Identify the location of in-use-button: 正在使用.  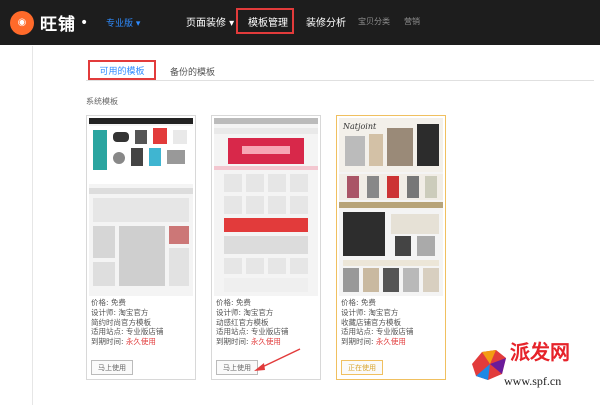
(362, 367).